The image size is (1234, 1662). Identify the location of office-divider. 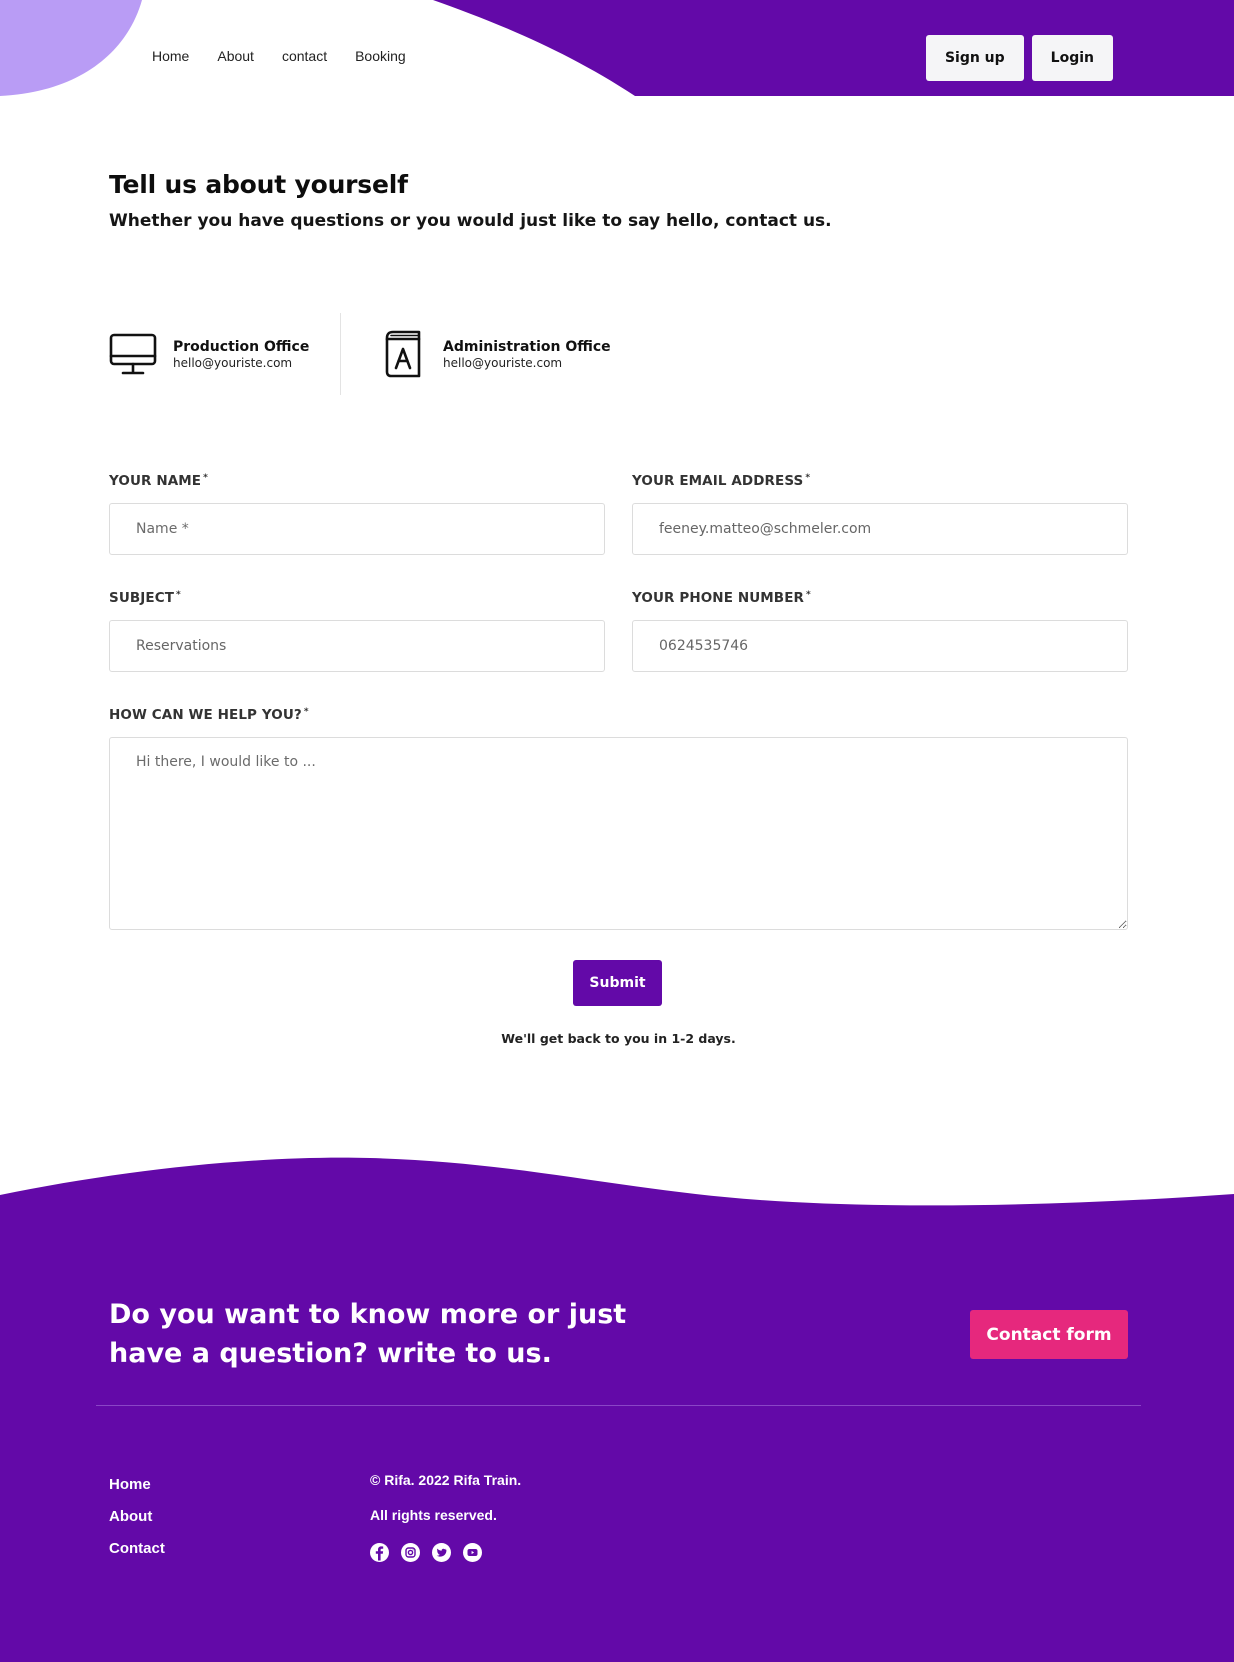
(340, 354).